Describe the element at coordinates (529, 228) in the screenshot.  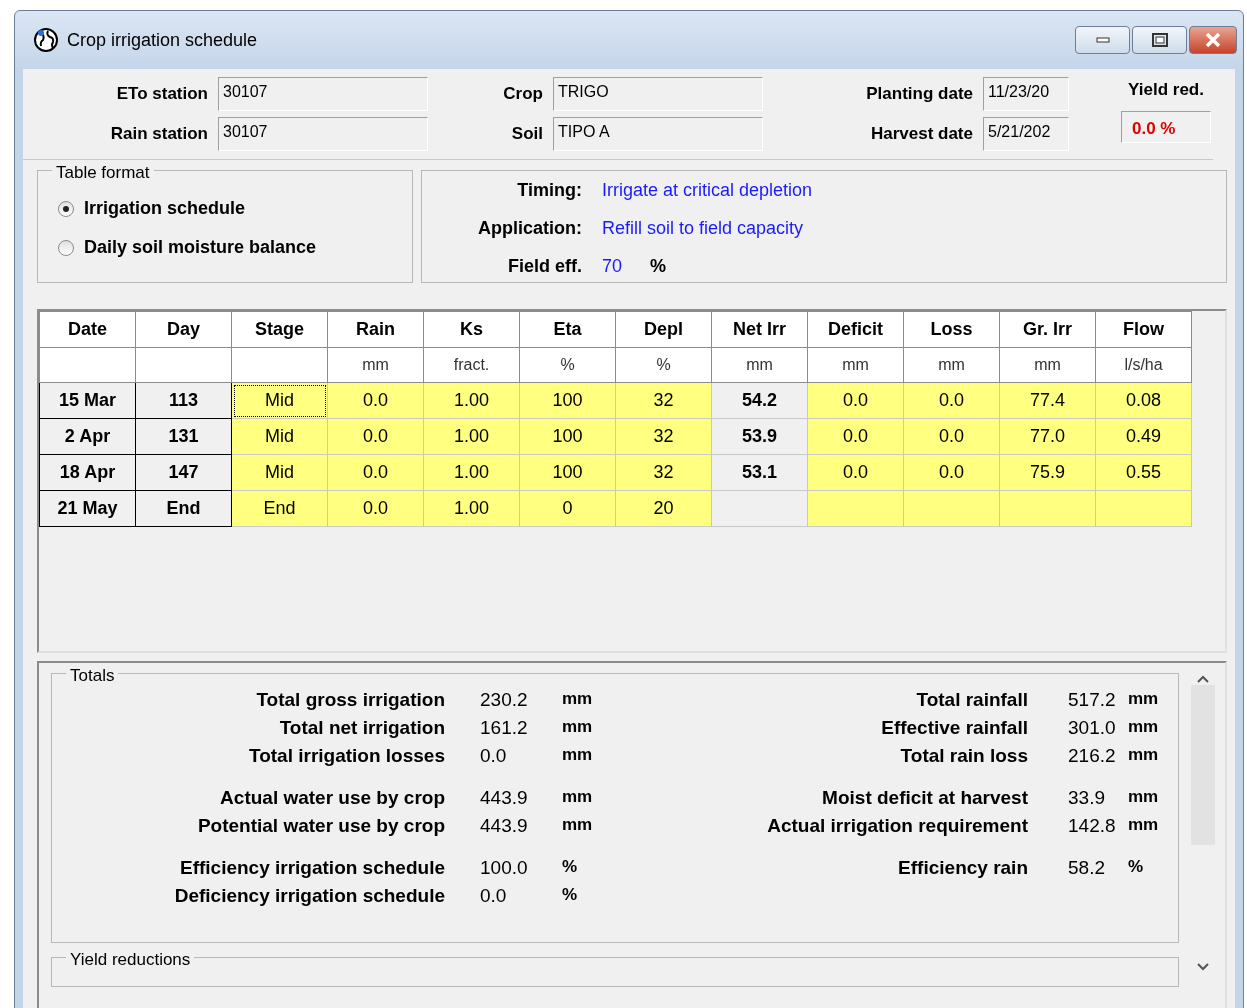
I see `setting-label: Application:` at that location.